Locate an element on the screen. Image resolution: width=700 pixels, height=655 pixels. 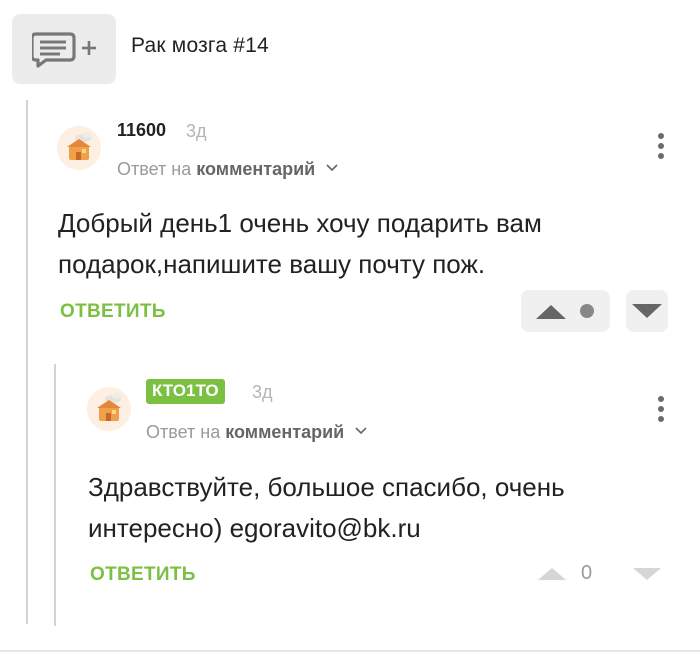
add-comment-button is located at coordinates (64, 49).